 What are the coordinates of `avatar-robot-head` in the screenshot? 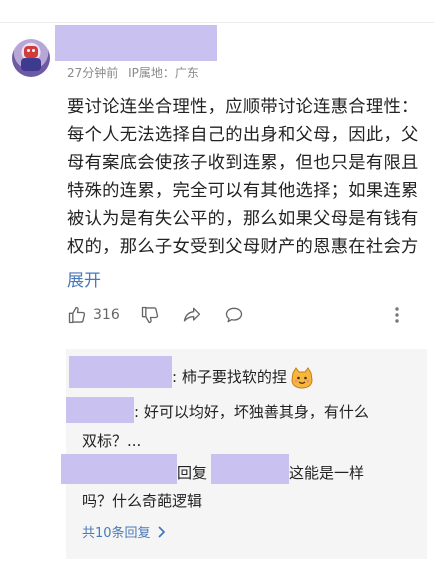 It's located at (31, 52).